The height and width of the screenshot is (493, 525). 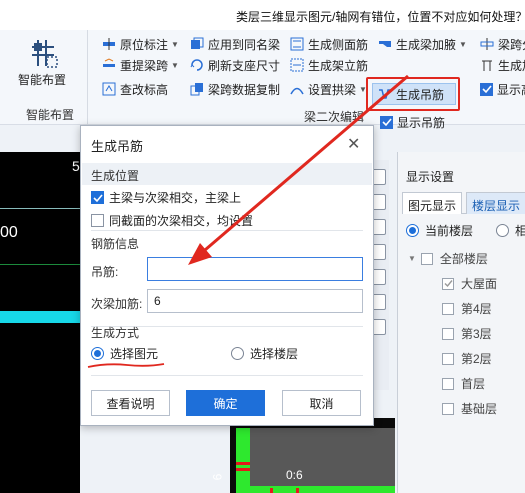 I want to click on red-underline-annotation, so click(x=126, y=365).